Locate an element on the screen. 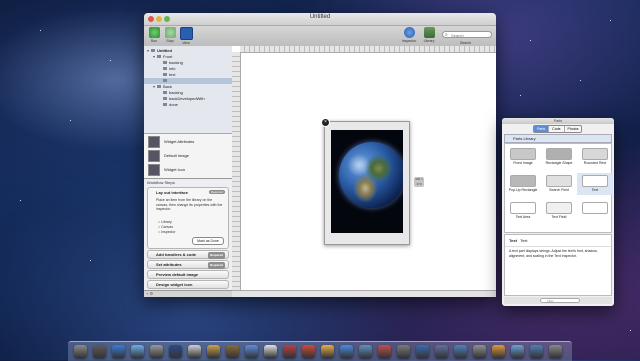  layer-icon is located at coordinates (153, 51).